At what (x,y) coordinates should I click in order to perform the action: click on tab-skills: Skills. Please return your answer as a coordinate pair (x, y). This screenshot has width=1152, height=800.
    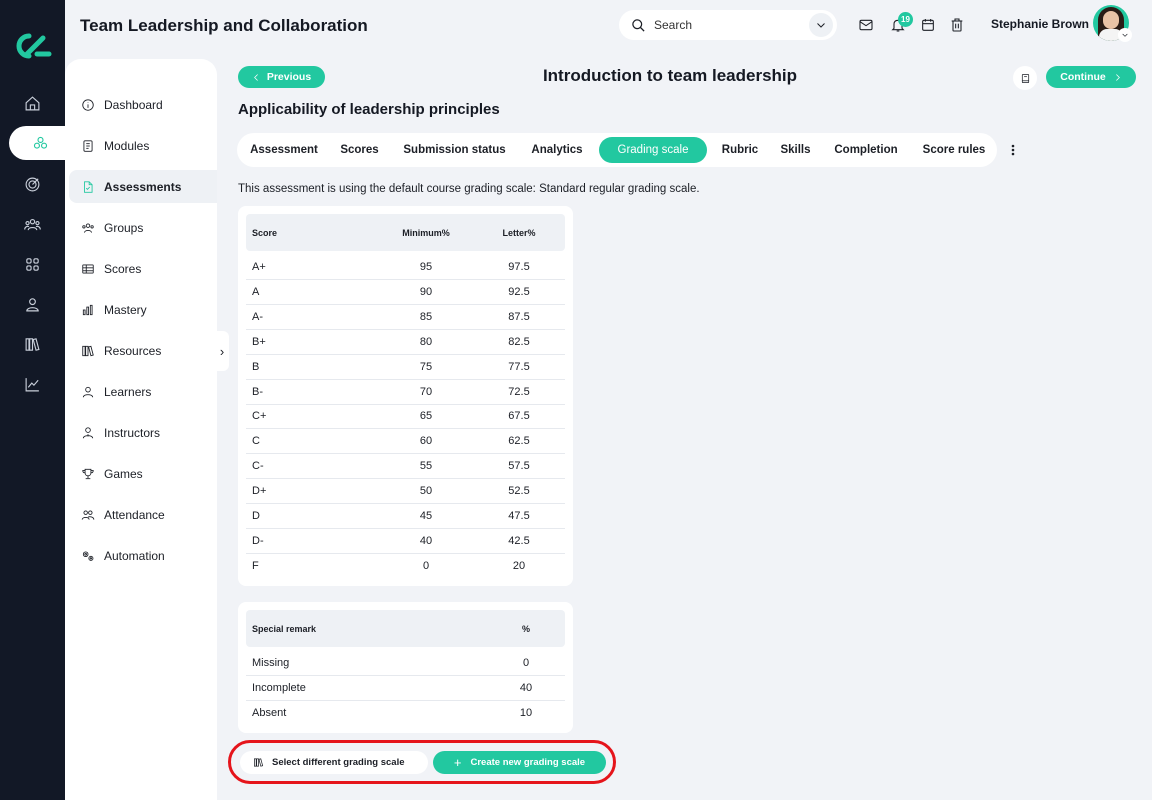
    Looking at the image, I should click on (795, 150).